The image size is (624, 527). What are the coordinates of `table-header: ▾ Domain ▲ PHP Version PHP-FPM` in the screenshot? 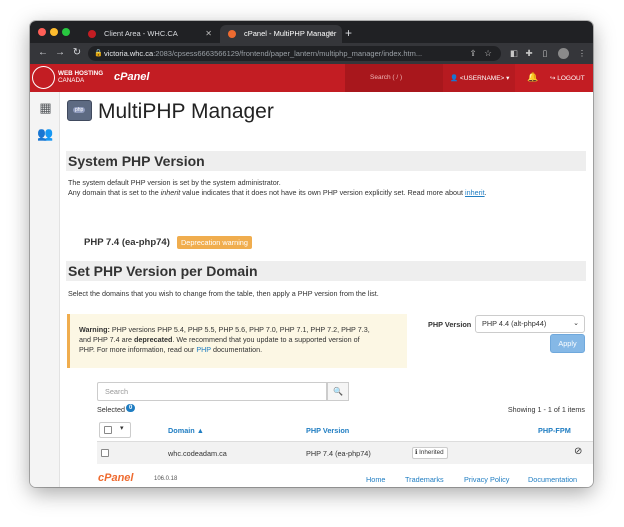 It's located at (345, 430).